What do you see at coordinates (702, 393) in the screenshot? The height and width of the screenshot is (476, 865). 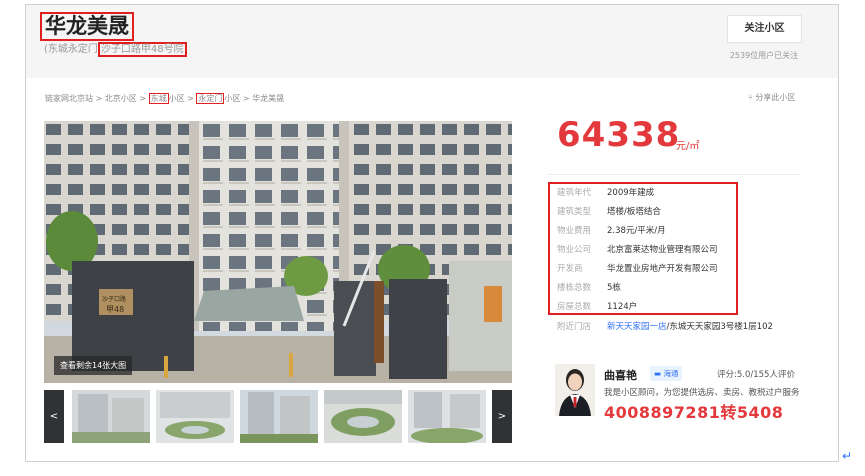 I see `agent-description: 我是小区顾问，为您提供选房、卖房、教税过户服务` at bounding box center [702, 393].